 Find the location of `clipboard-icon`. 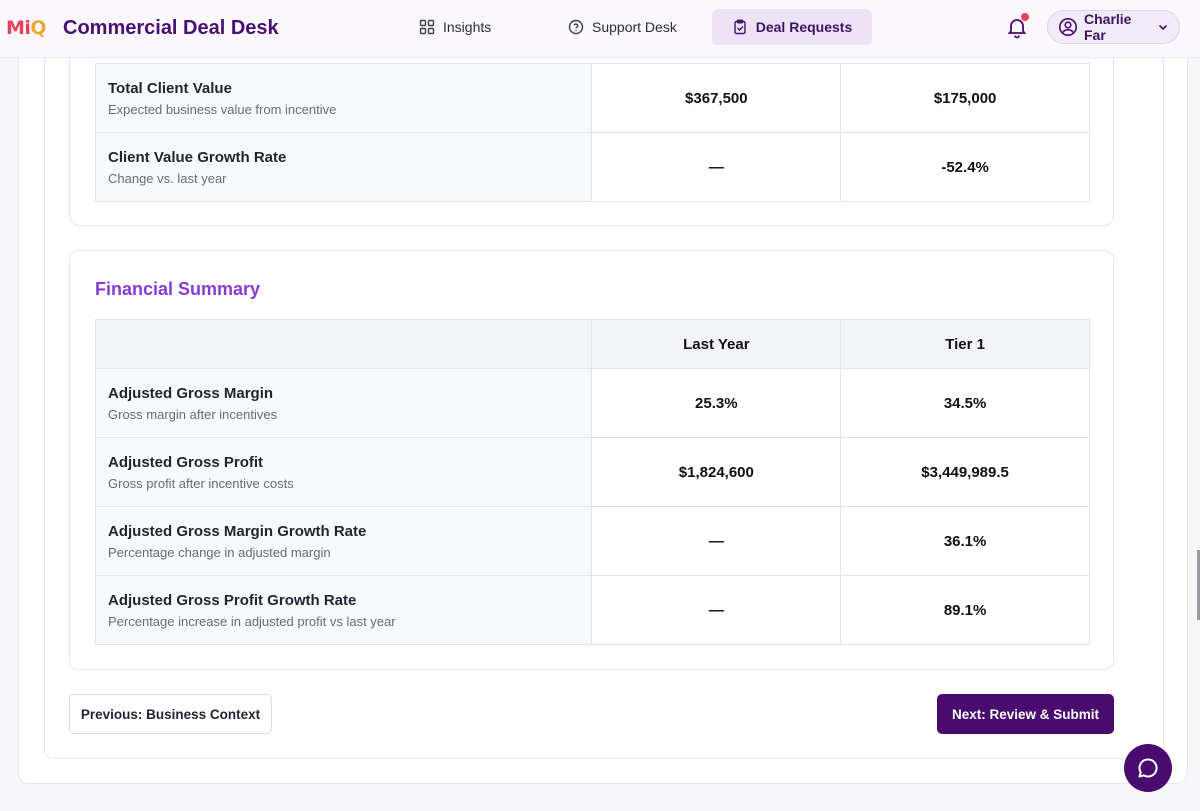

clipboard-icon is located at coordinates (740, 27).